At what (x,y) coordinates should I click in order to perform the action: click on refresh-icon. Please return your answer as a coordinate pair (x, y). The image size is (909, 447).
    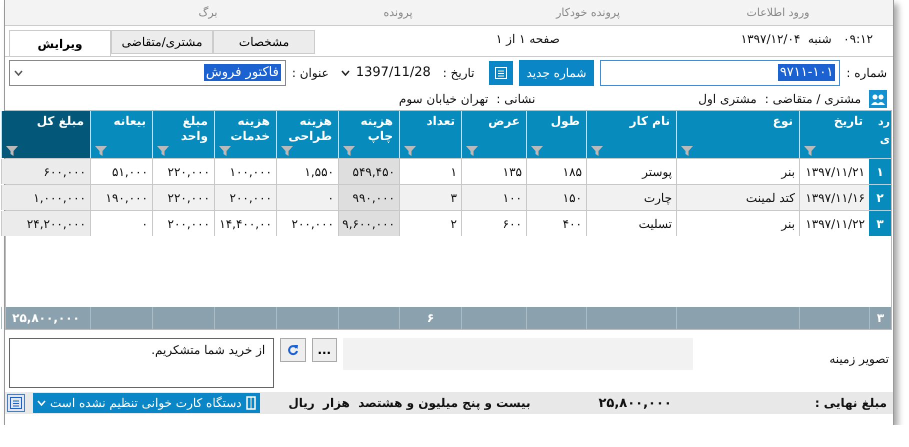
    Looking at the image, I should click on (292, 350).